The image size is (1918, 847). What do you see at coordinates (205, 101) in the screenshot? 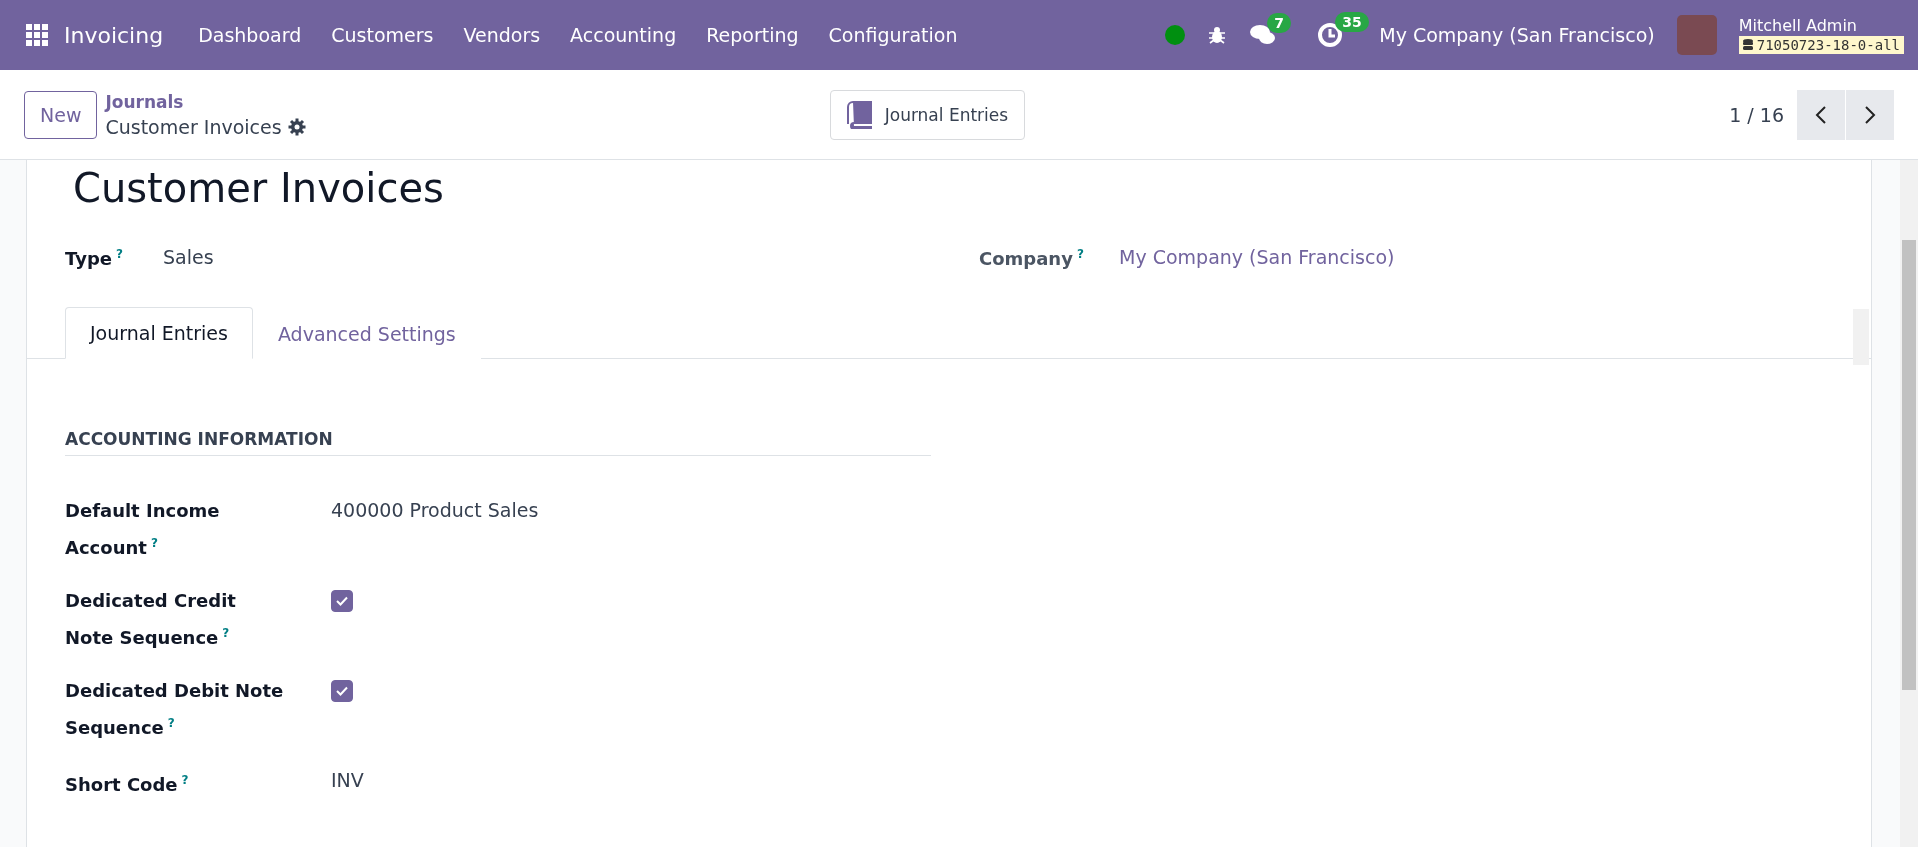
I see `breadcrumb-link: Journals` at bounding box center [205, 101].